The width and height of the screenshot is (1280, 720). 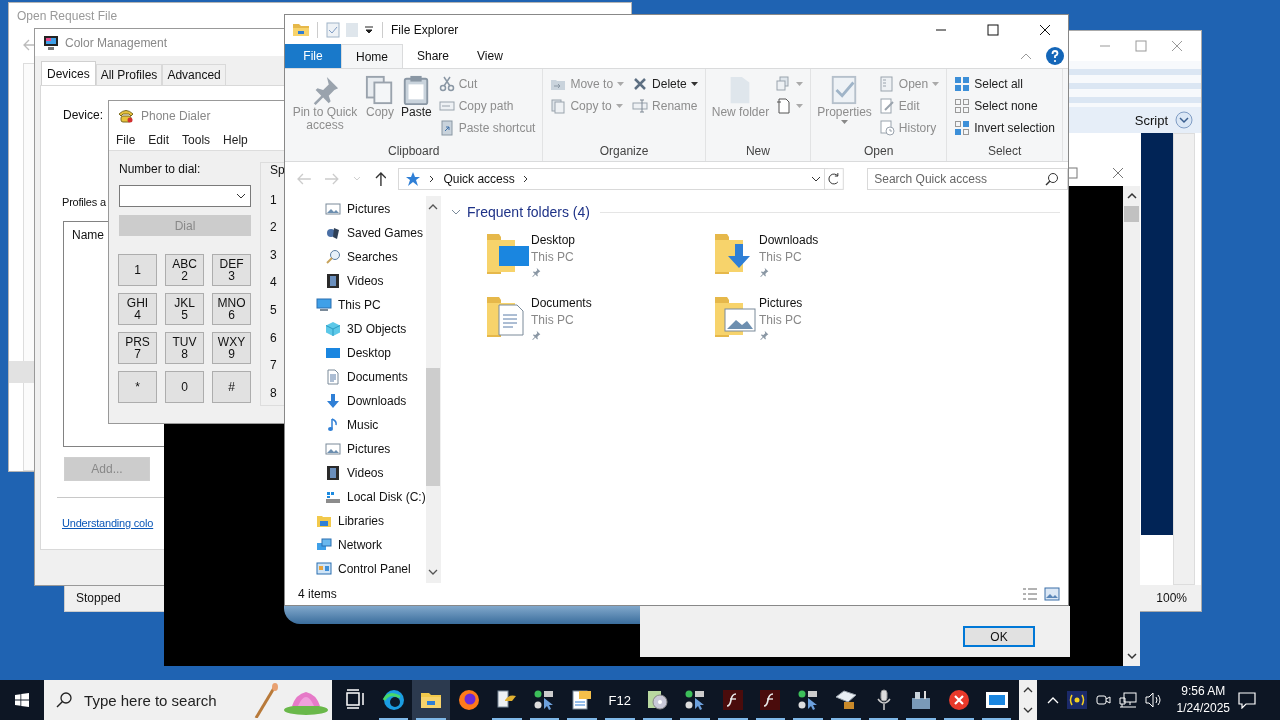 I want to click on speaker-icon, so click(x=1153, y=700).